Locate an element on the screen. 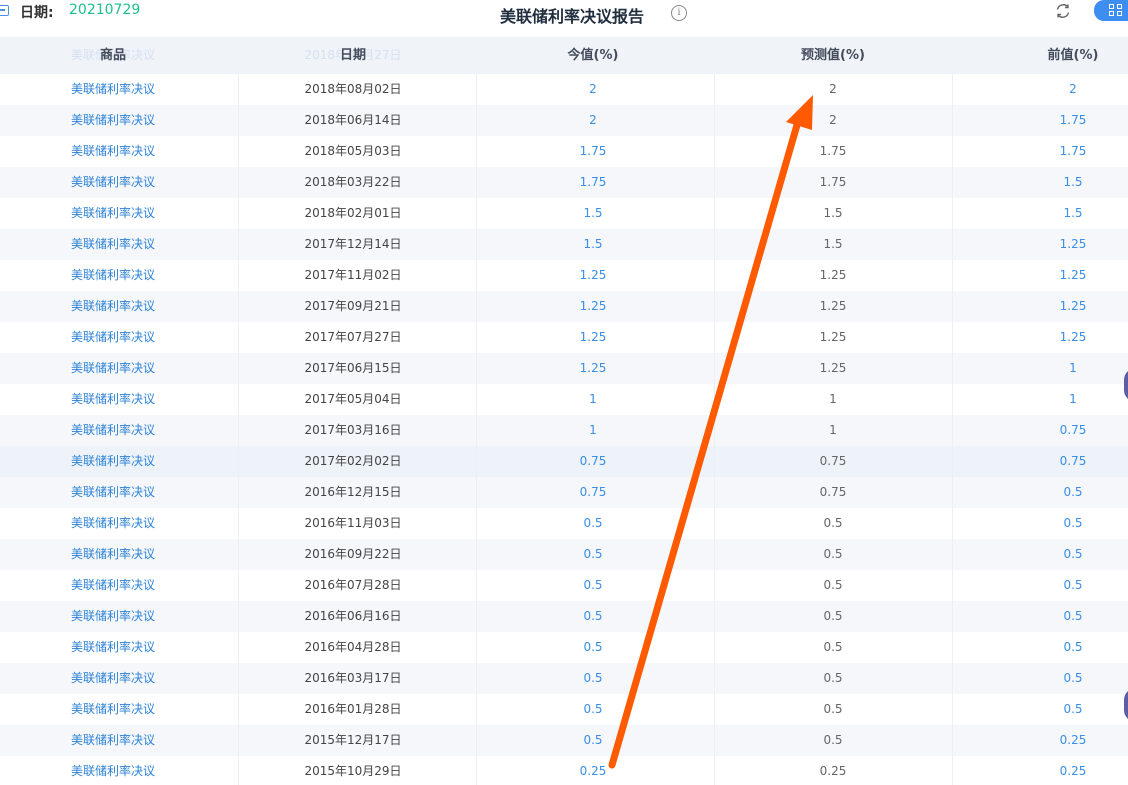  table-row: 美联储利率决议 2016年04月28日 0.5 0.5 0.5 is located at coordinates (564, 647).